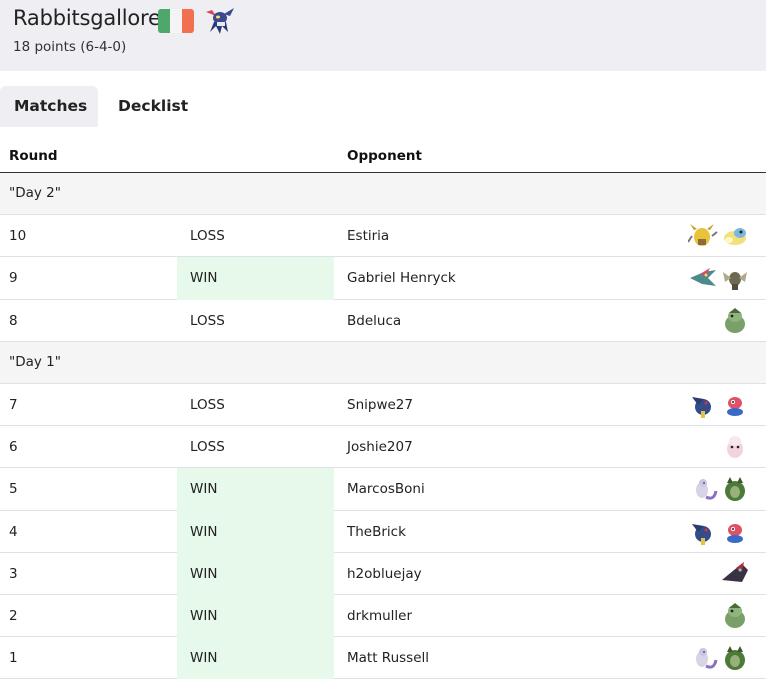  I want to click on opponent-name: Joshie207, so click(380, 447).